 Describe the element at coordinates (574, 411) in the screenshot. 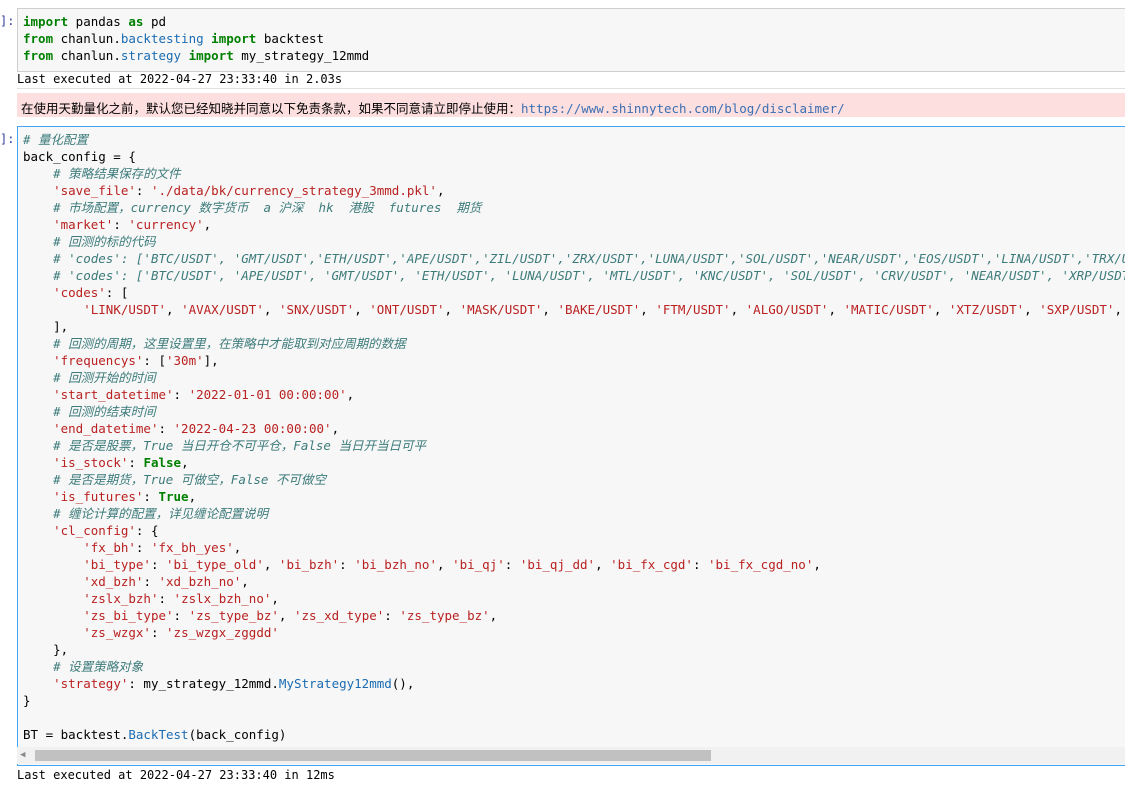

I see `code-line: # 回测的结束时间` at that location.